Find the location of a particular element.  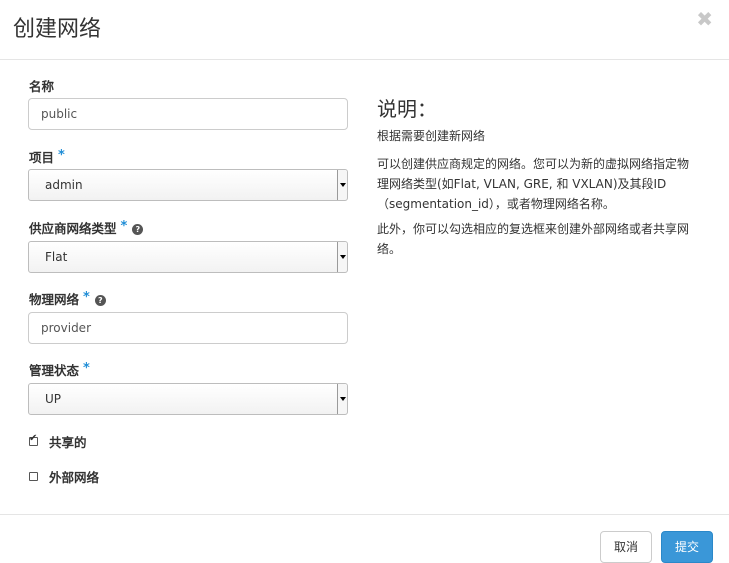

description-title: 说明： is located at coordinates (407, 109).